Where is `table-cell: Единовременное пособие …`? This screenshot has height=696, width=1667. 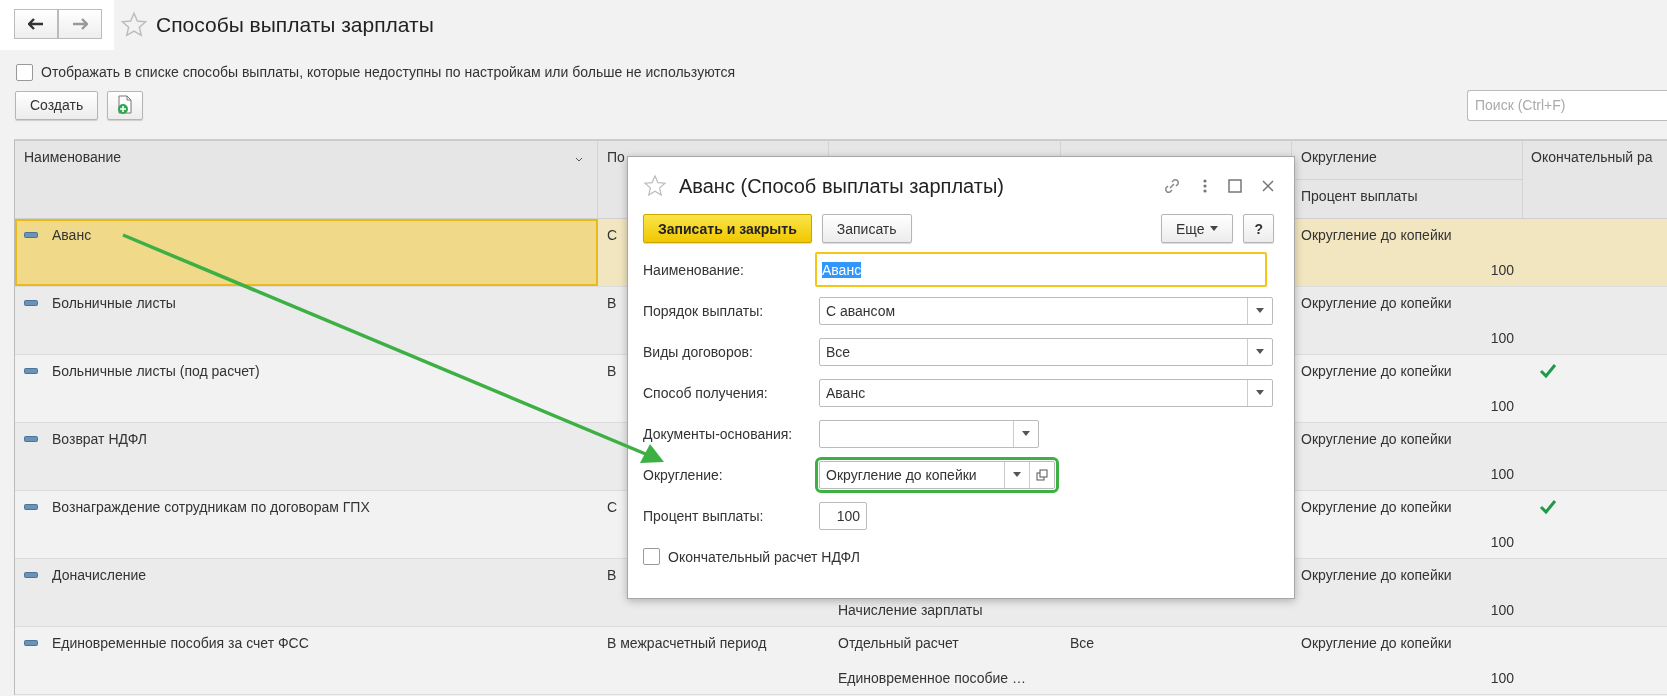
table-cell: Единовременное пособие … is located at coordinates (932, 678).